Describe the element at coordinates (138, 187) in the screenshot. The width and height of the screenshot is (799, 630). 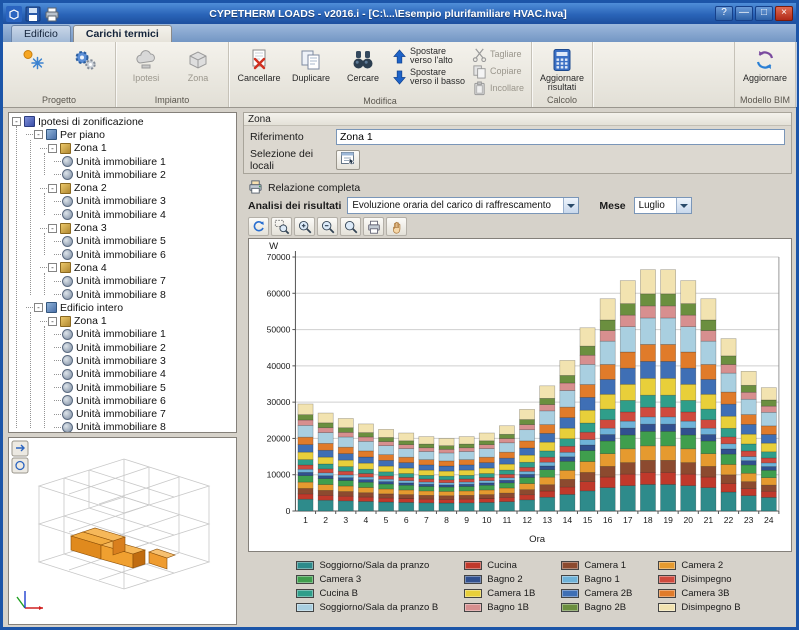
I see `tree-item: - Zona 2` at that location.